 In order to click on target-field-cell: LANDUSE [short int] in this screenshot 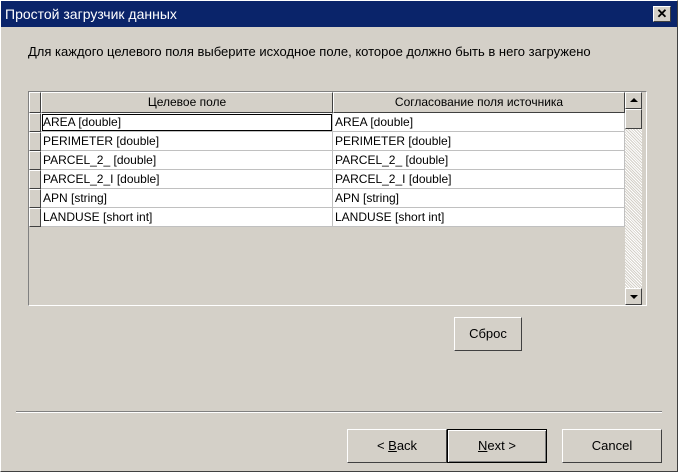, I will do `click(187, 217)`.